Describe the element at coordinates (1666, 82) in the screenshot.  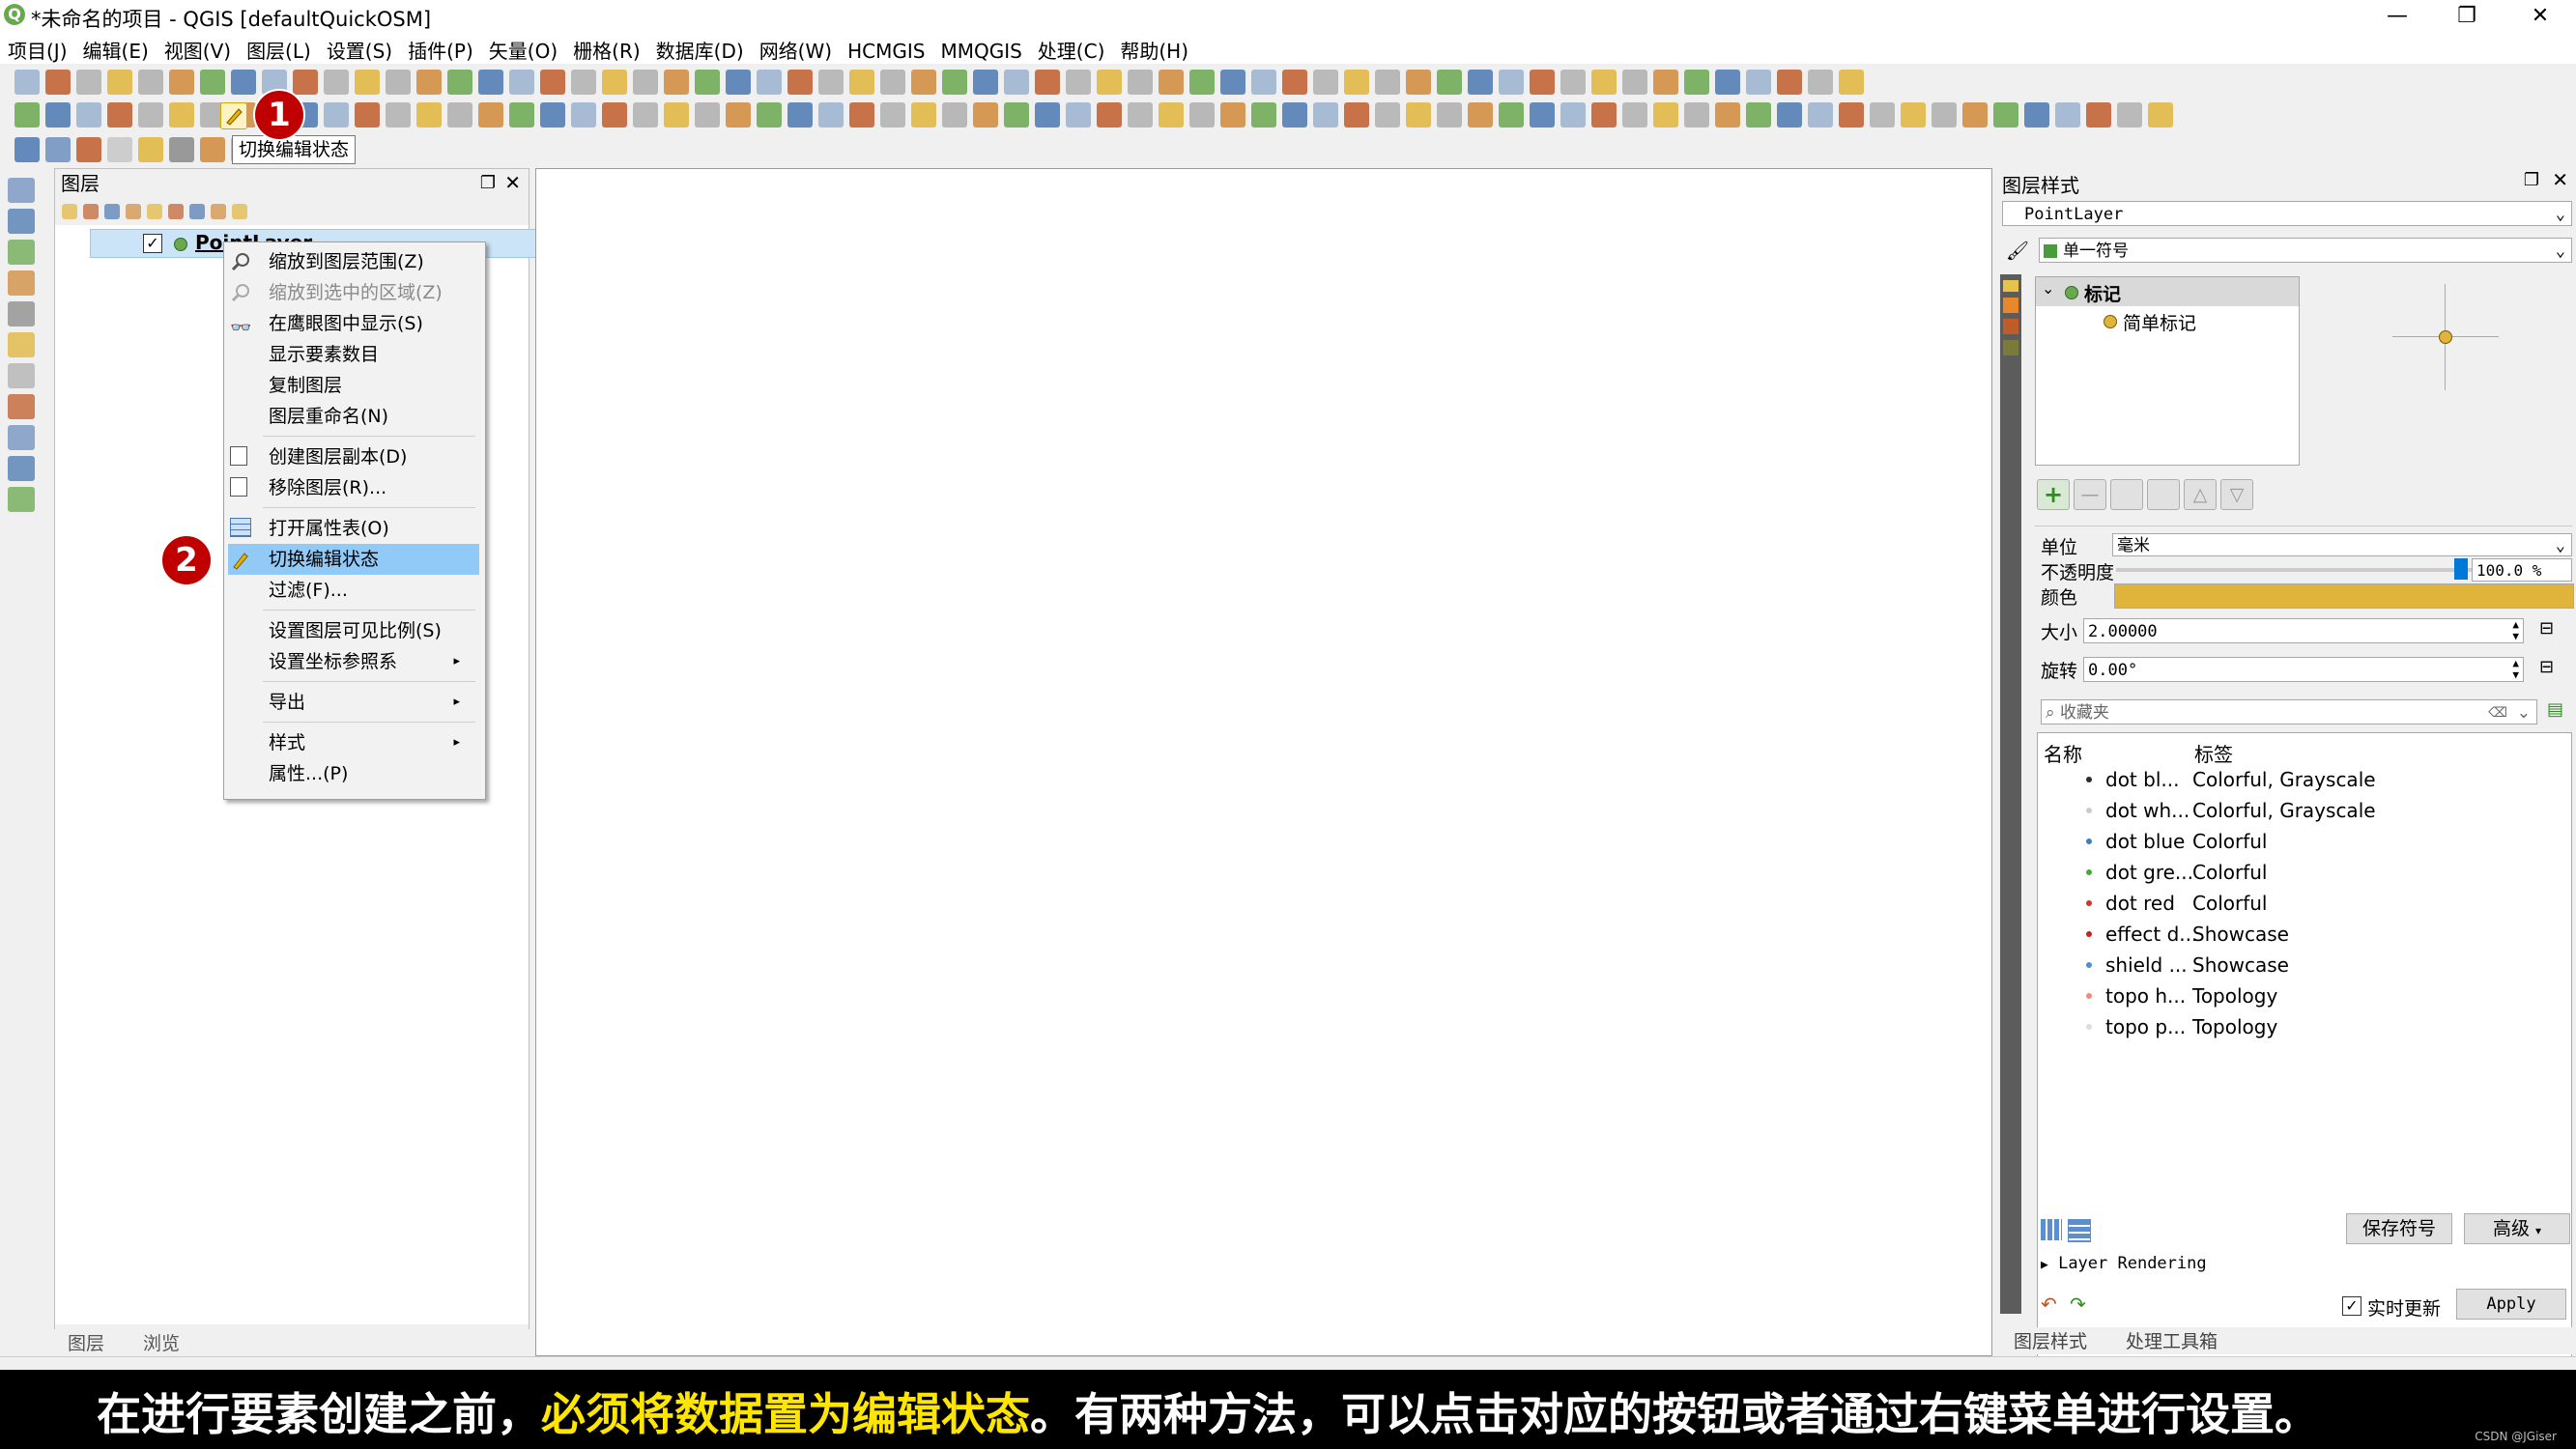
I see `file-nav-tool-54-icon` at that location.